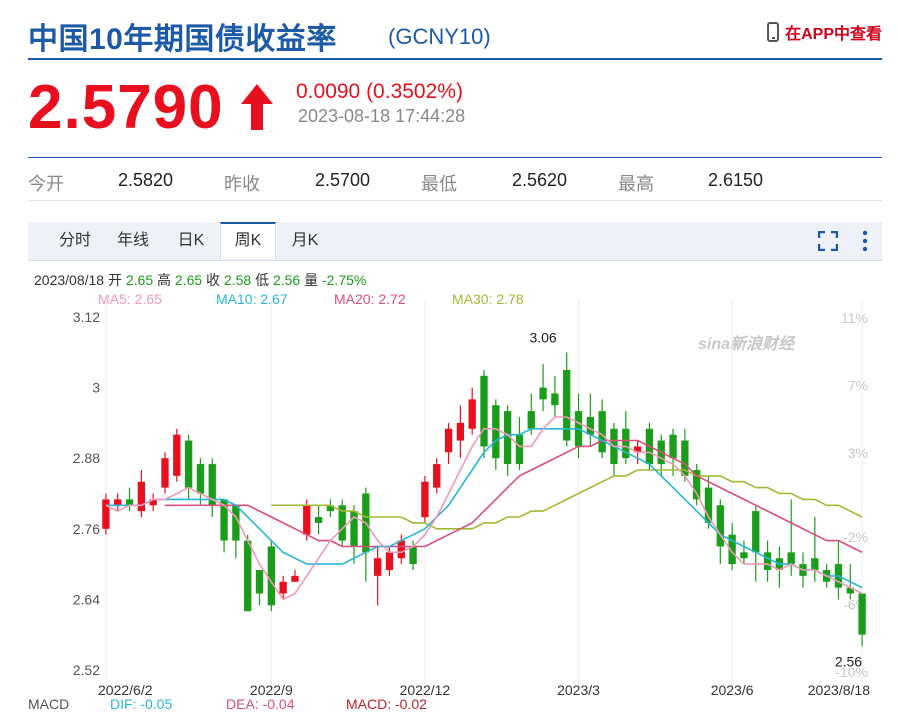  What do you see at coordinates (855, 537) in the screenshot?
I see `pct-tick-label: -2%` at bounding box center [855, 537].